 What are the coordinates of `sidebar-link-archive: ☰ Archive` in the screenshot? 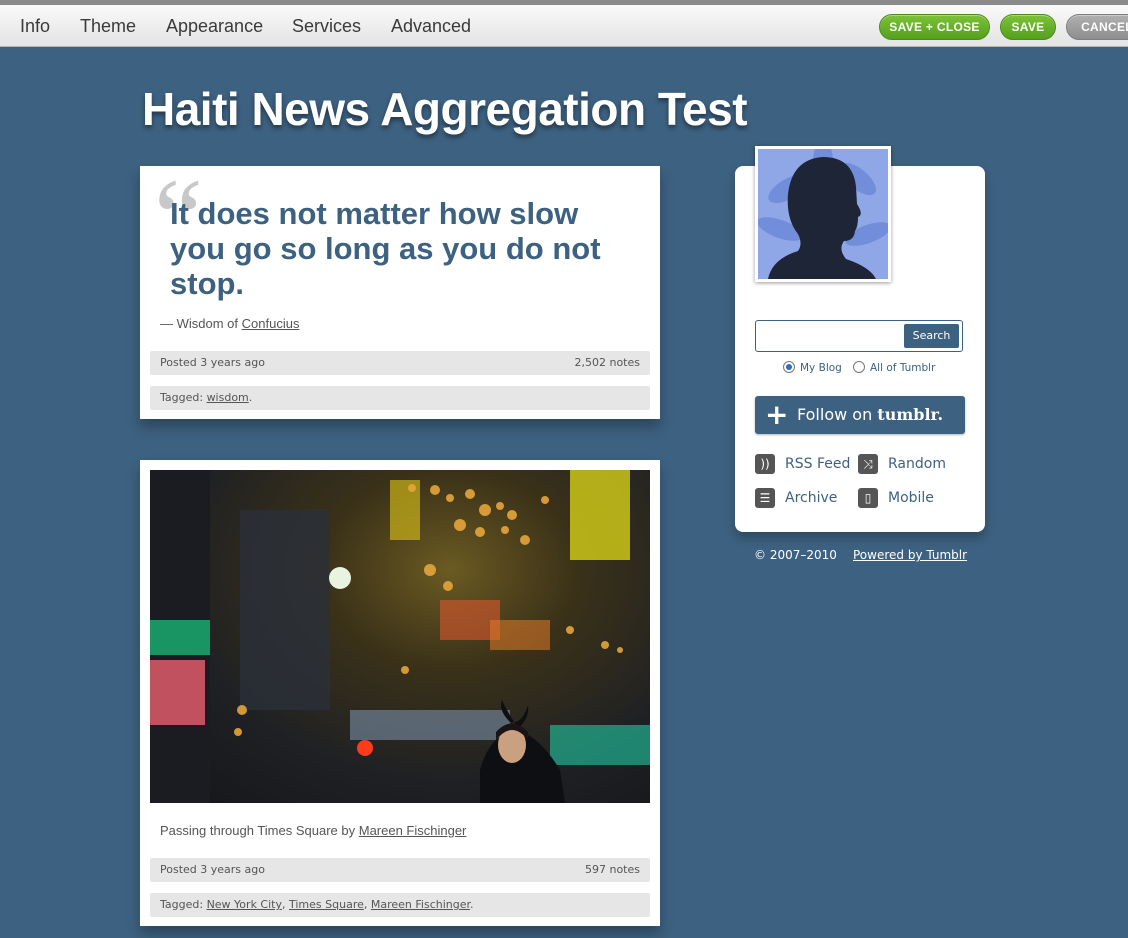 It's located at (796, 498).